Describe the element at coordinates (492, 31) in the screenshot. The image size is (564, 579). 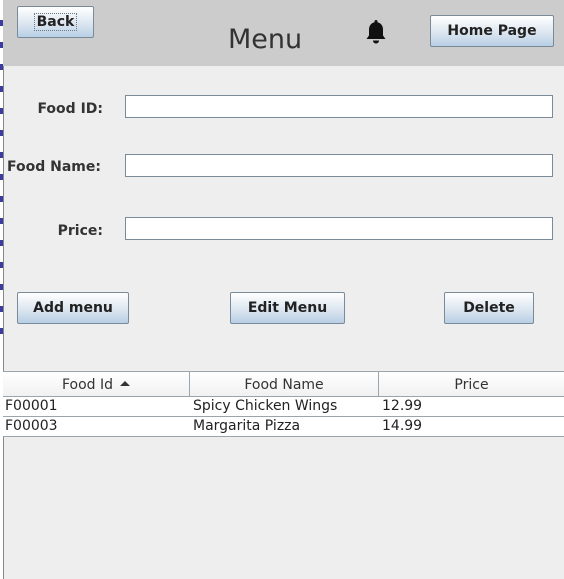
I see `home-page-button: Home Page` at that location.